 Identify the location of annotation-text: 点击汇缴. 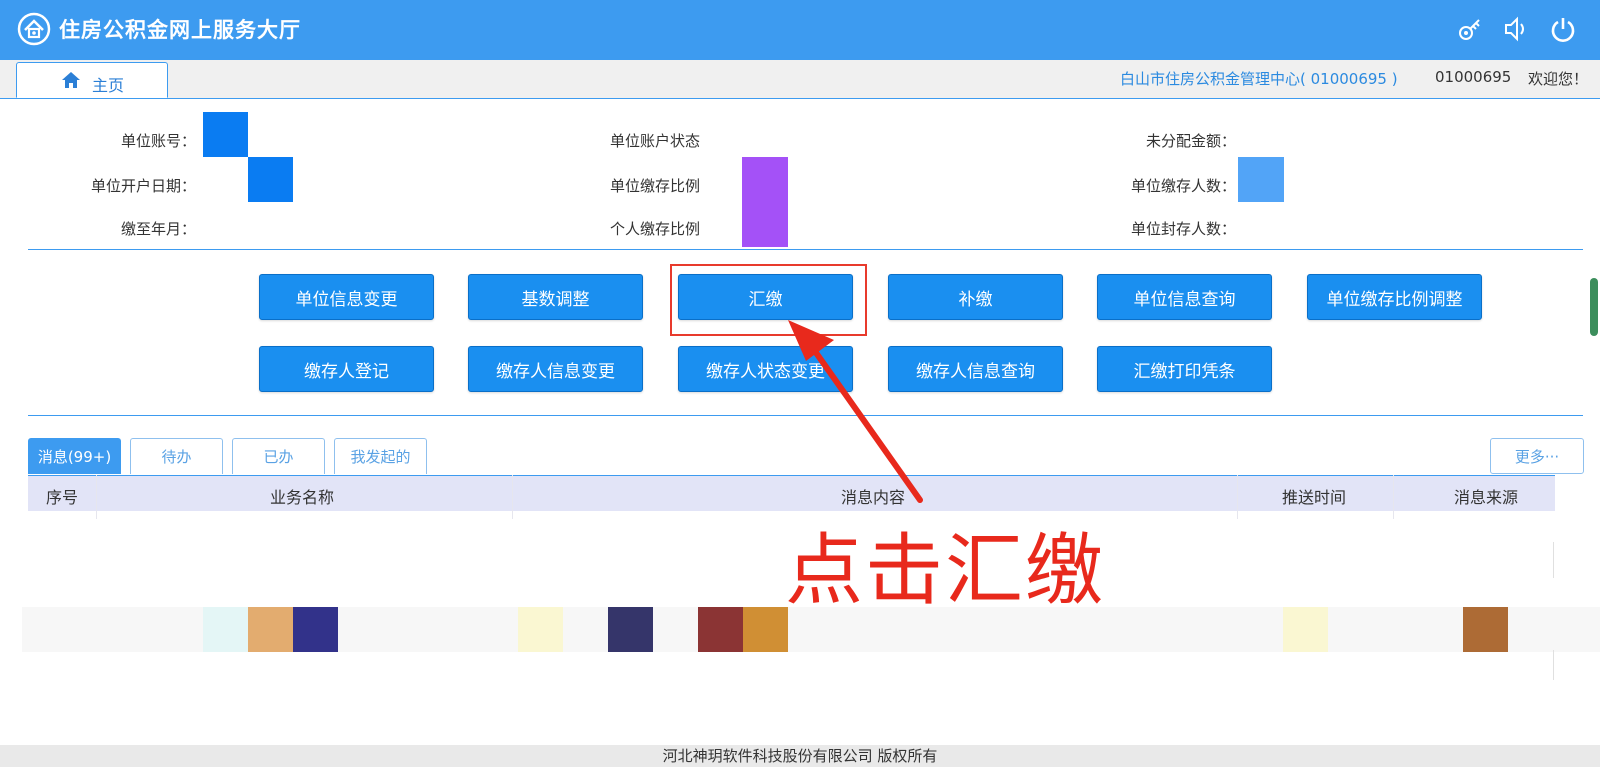
(945, 571).